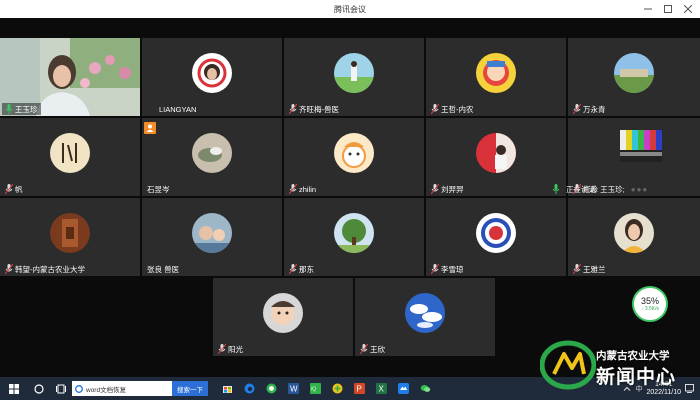 The width and height of the screenshot is (700, 400). Describe the element at coordinates (163, 269) in the screenshot. I see `participant-name-bar: 张良 兽医` at that location.